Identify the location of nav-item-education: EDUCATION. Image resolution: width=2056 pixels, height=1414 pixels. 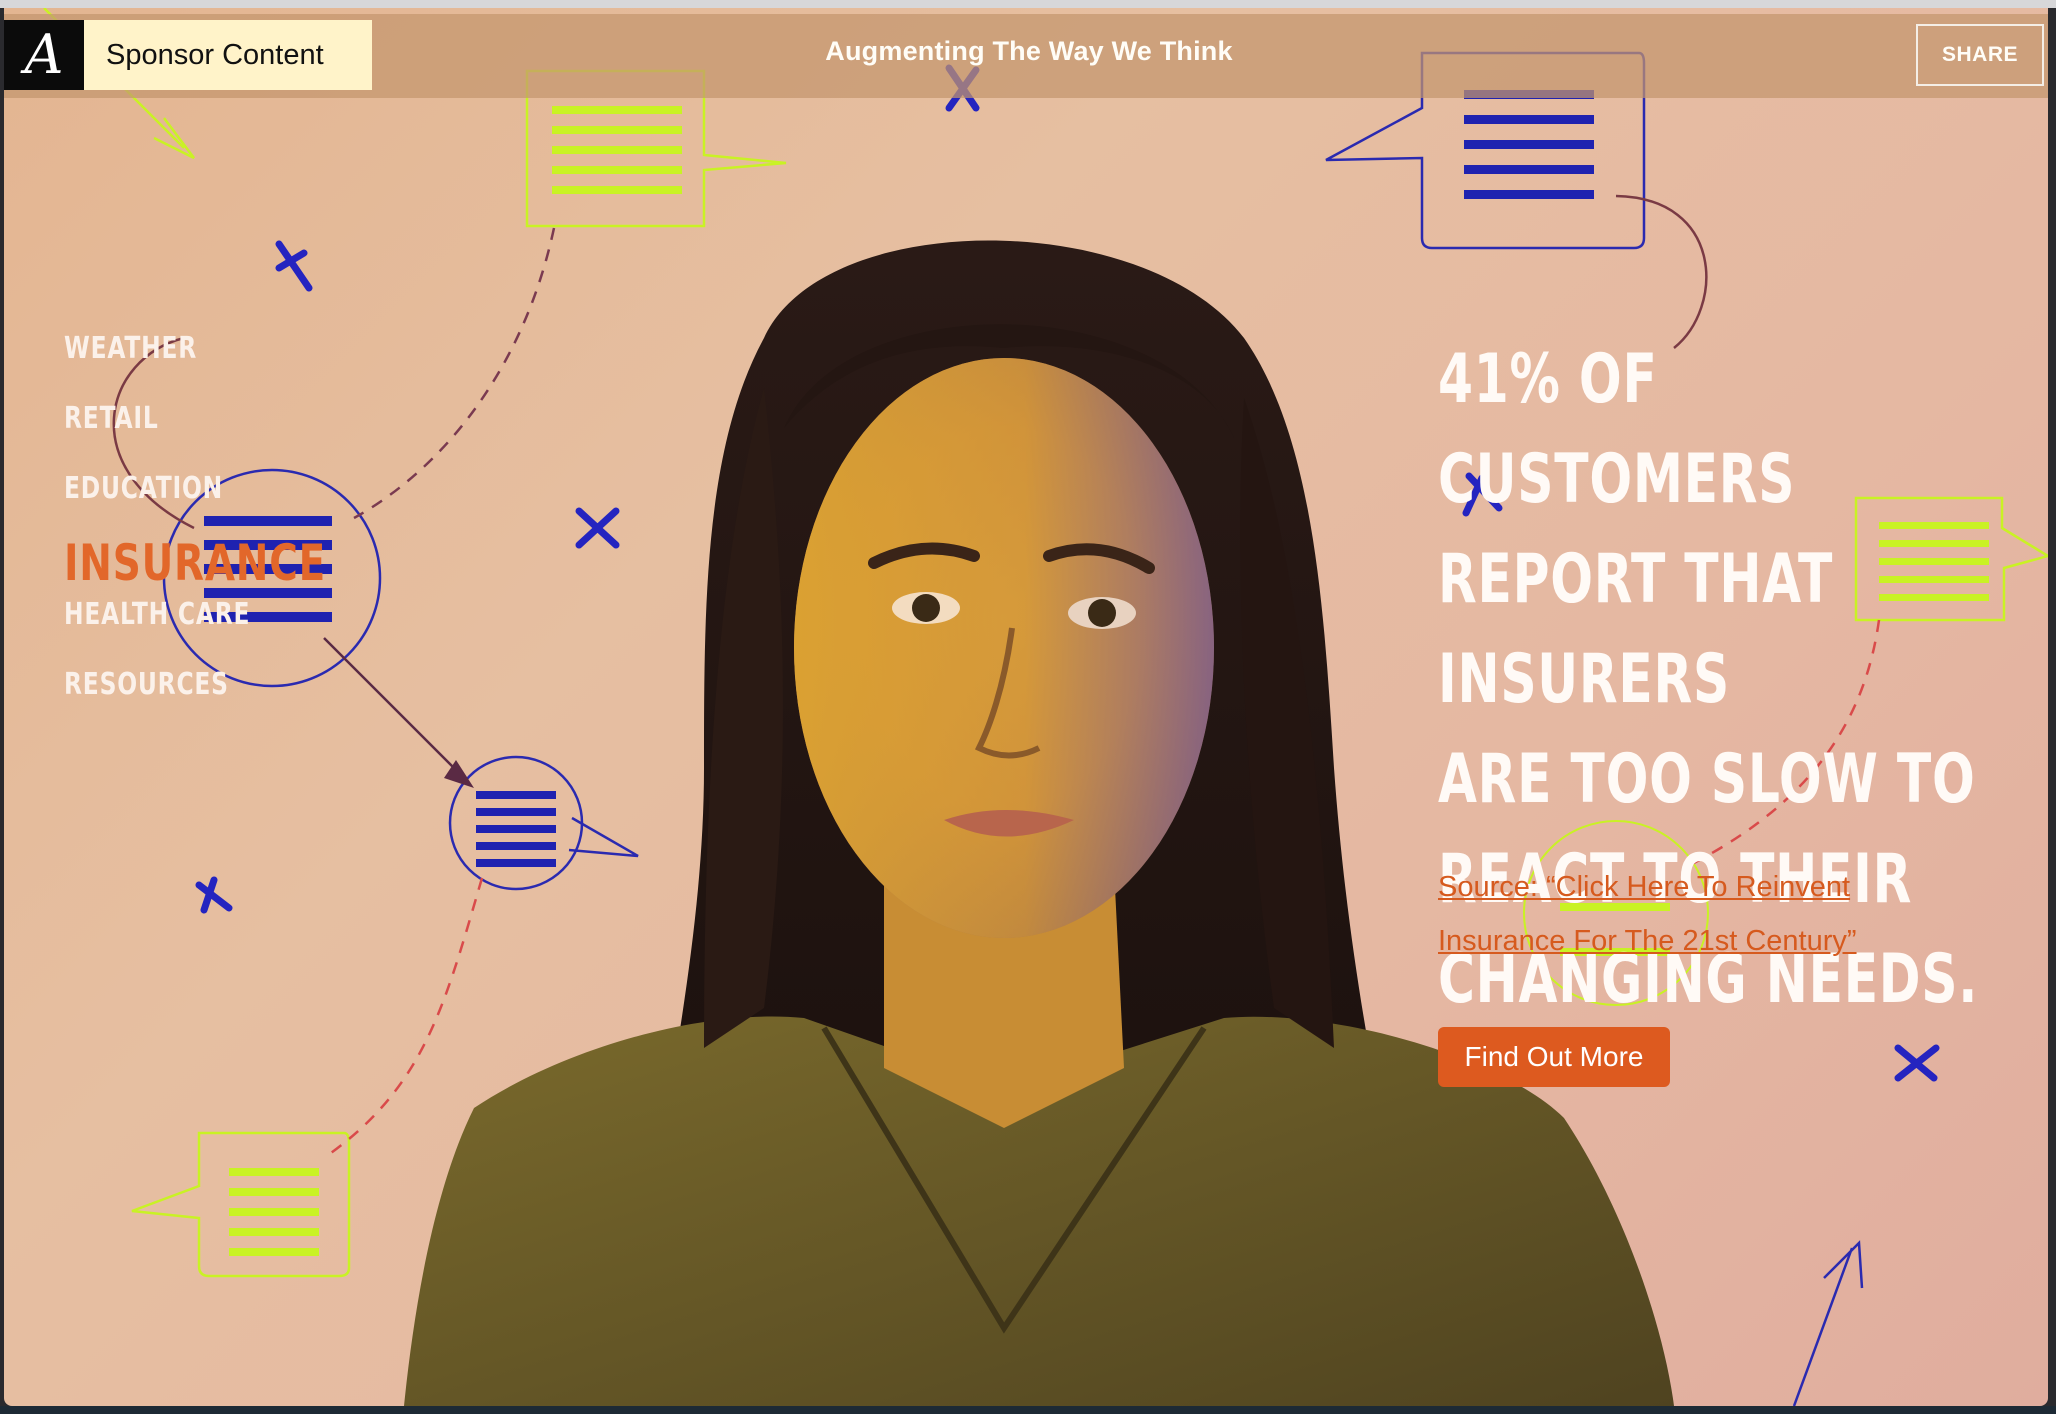
(165, 501).